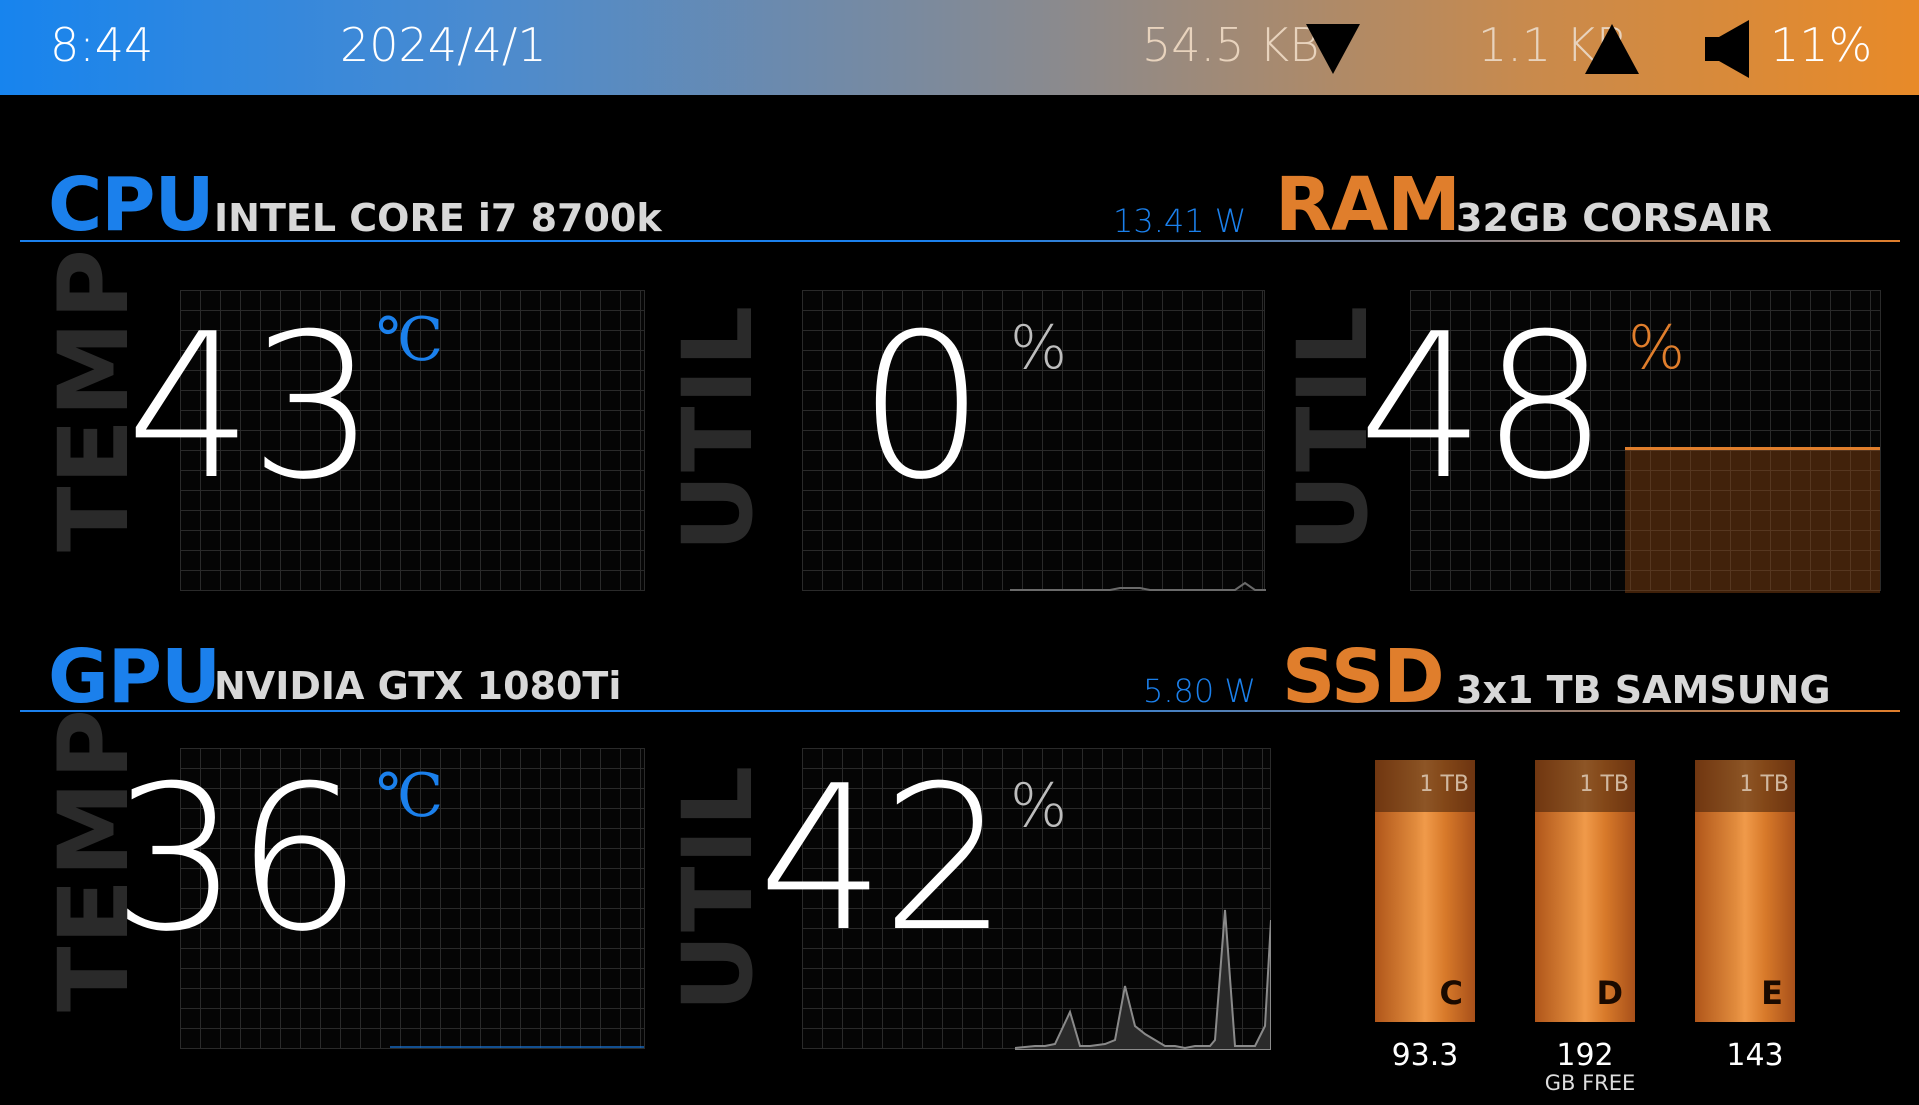 The width and height of the screenshot is (1919, 1105). Describe the element at coordinates (102, 45) in the screenshot. I see `clock-time: 8:44` at that location.